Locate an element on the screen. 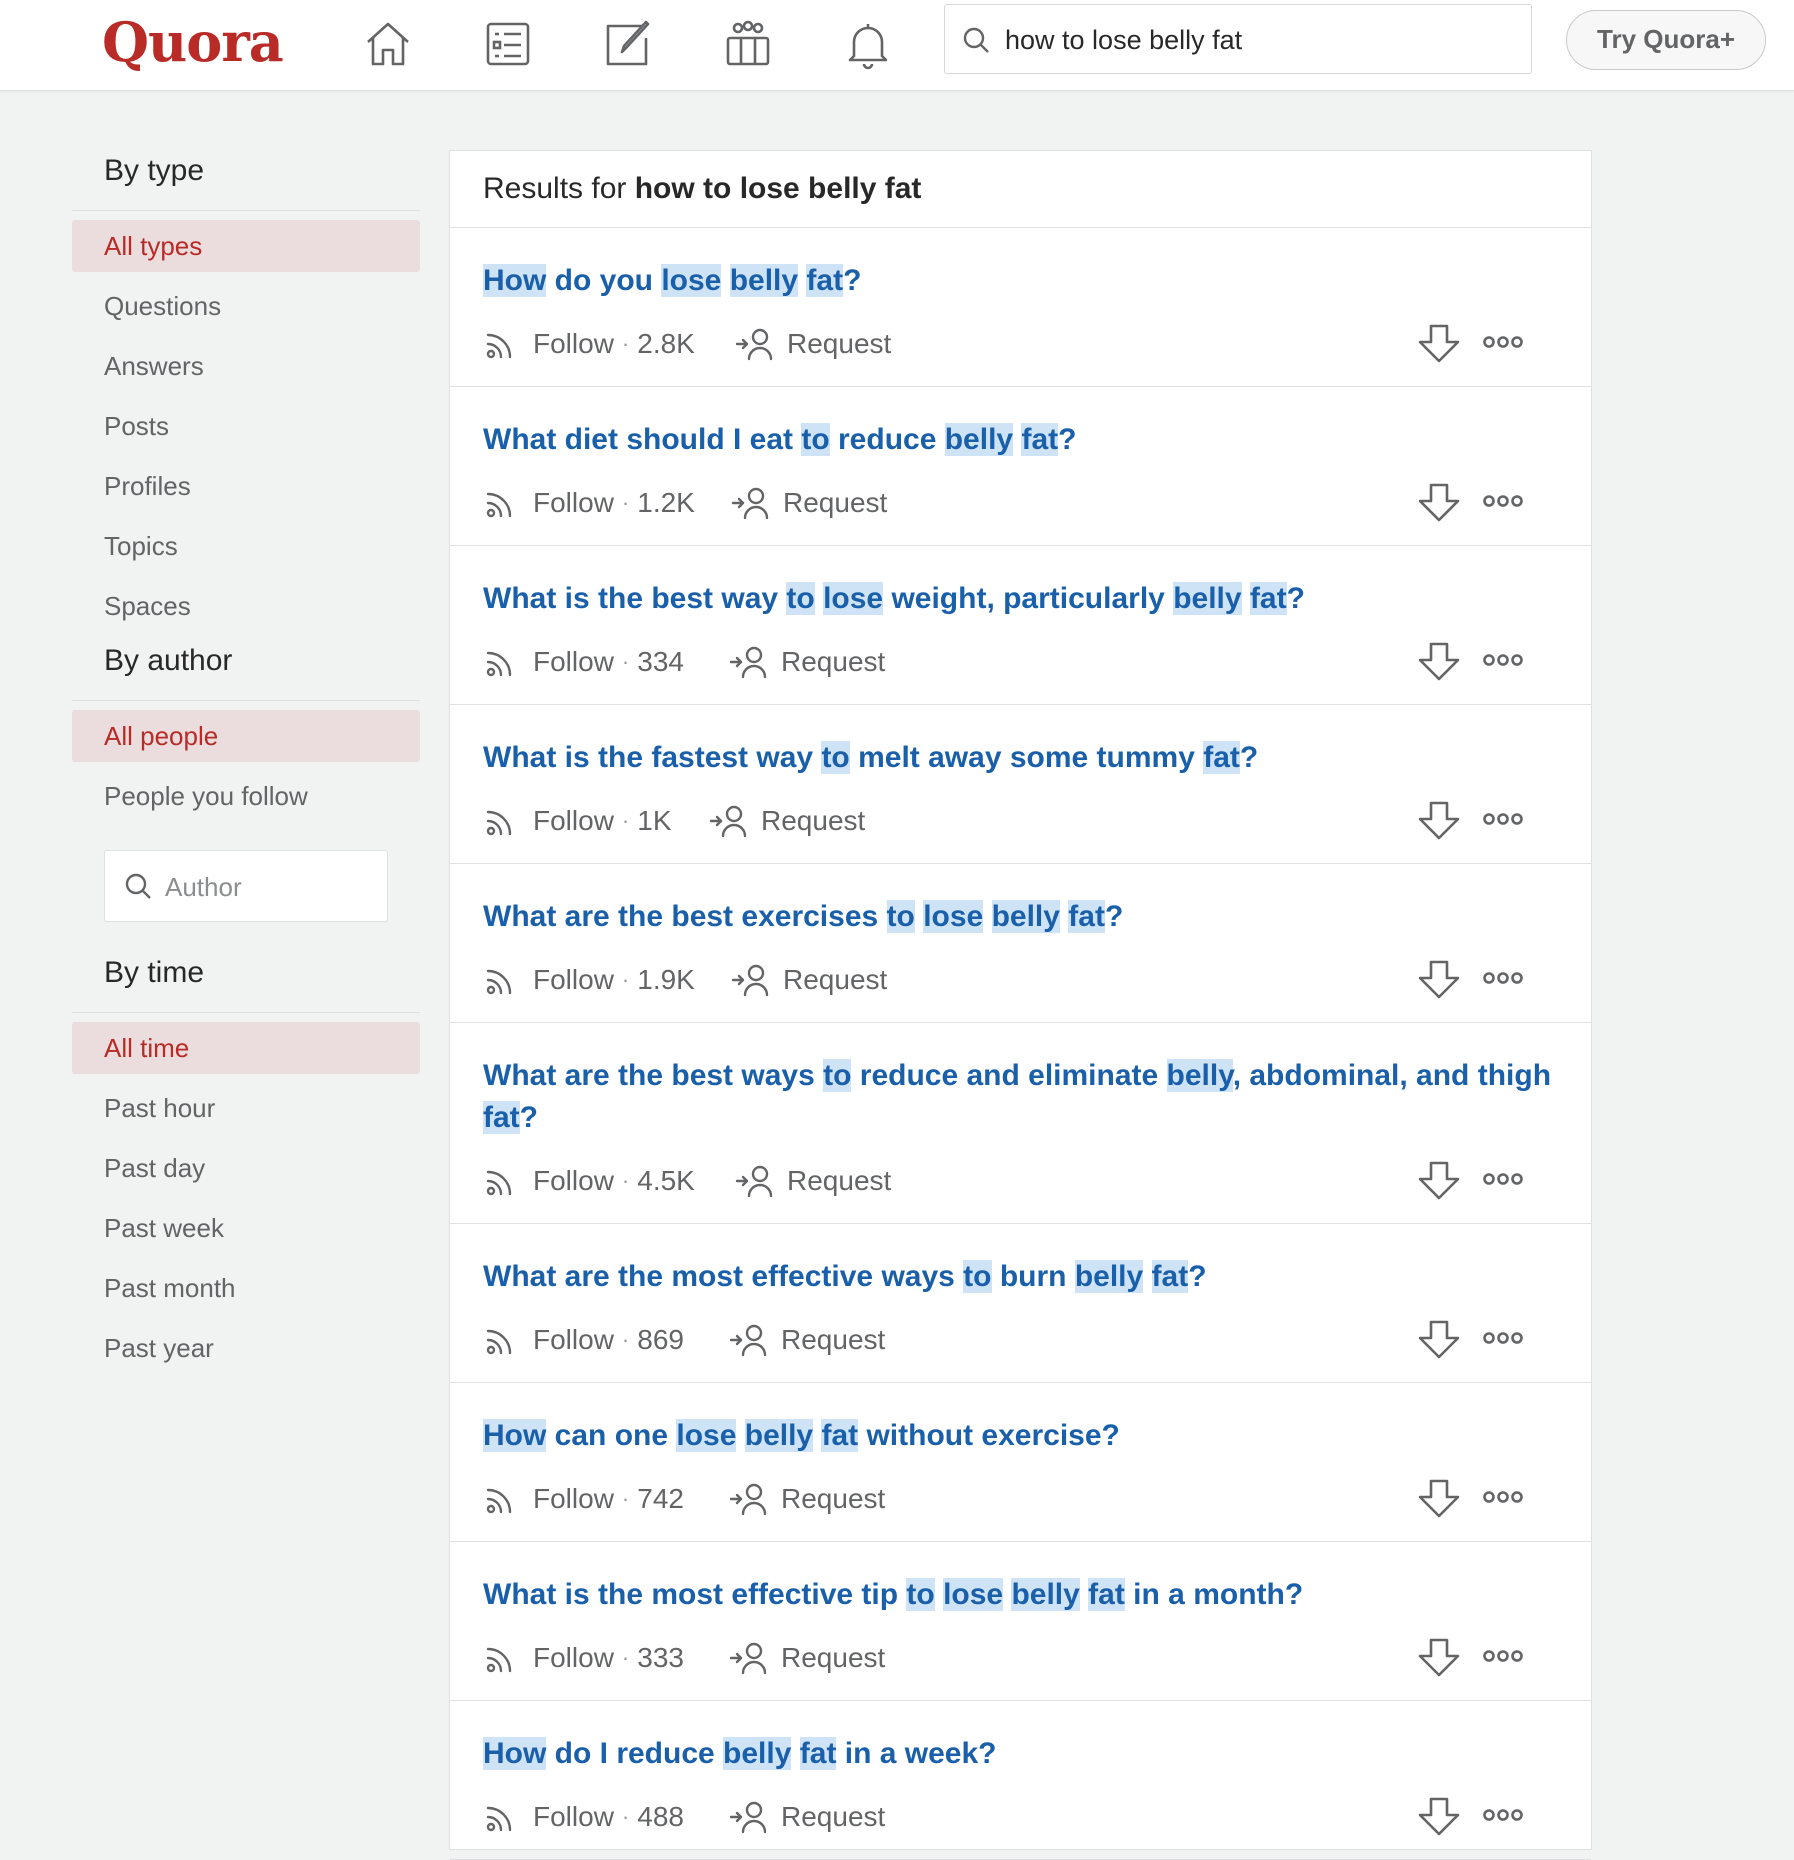 The height and width of the screenshot is (1860, 1794). highlighted-term: to is located at coordinates (800, 598).